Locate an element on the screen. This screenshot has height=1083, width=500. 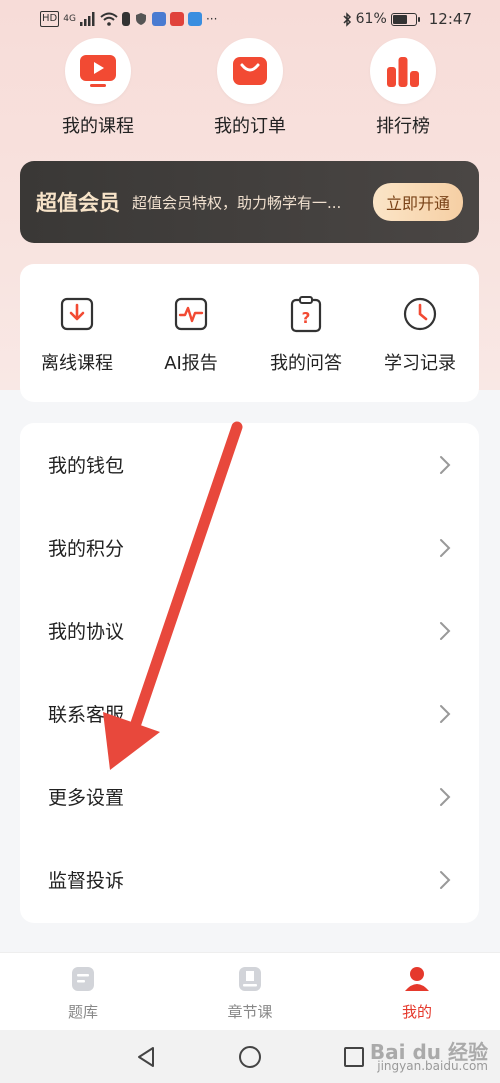
tool-offline-courses: 离线课程 is located at coordinates (77, 334).